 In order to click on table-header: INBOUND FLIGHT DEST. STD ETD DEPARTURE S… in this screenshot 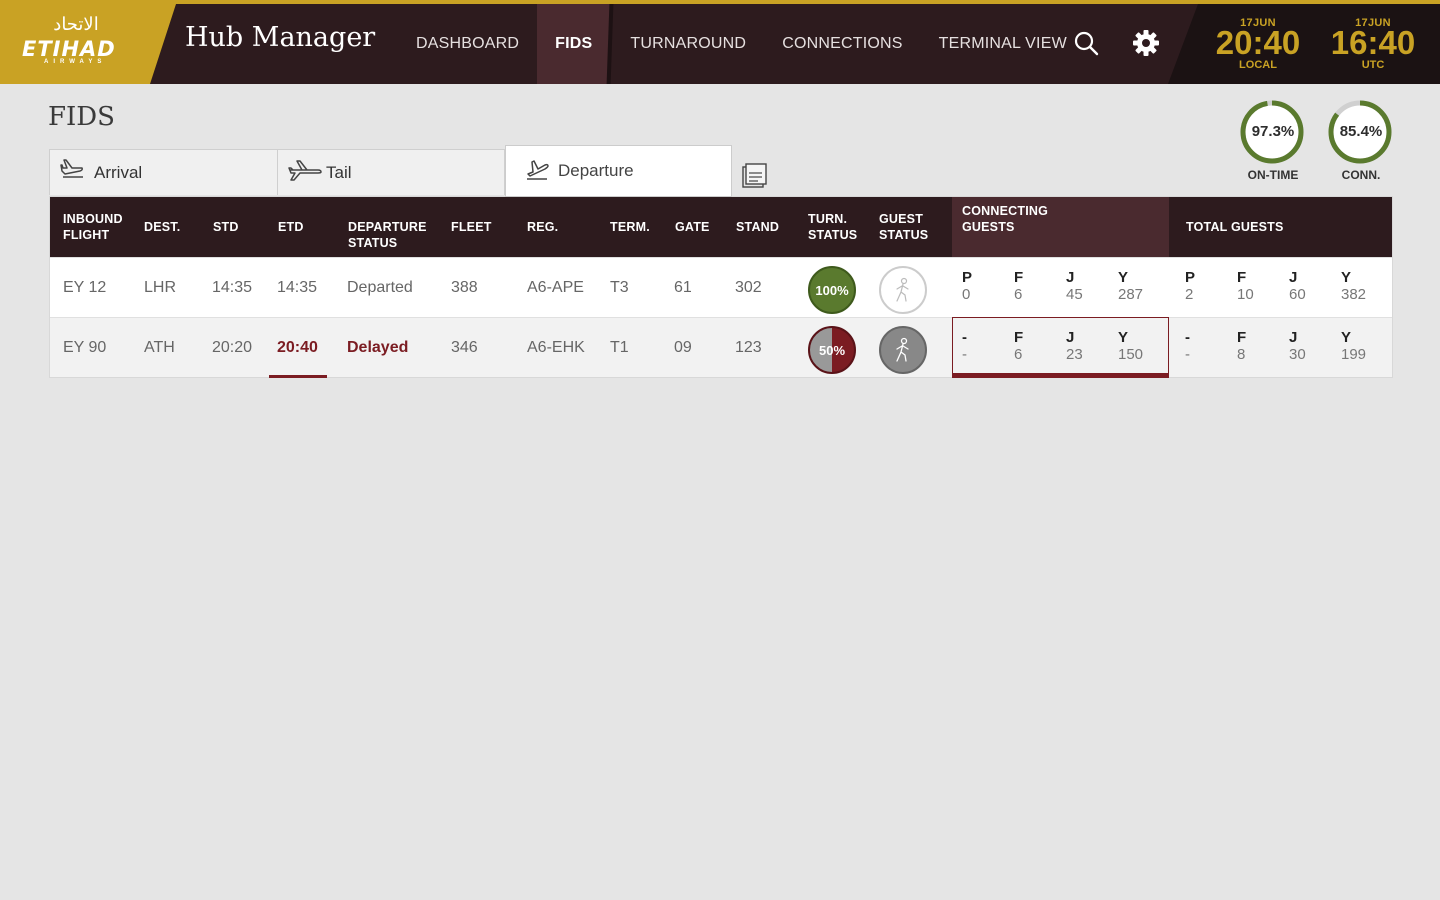, I will do `click(721, 227)`.